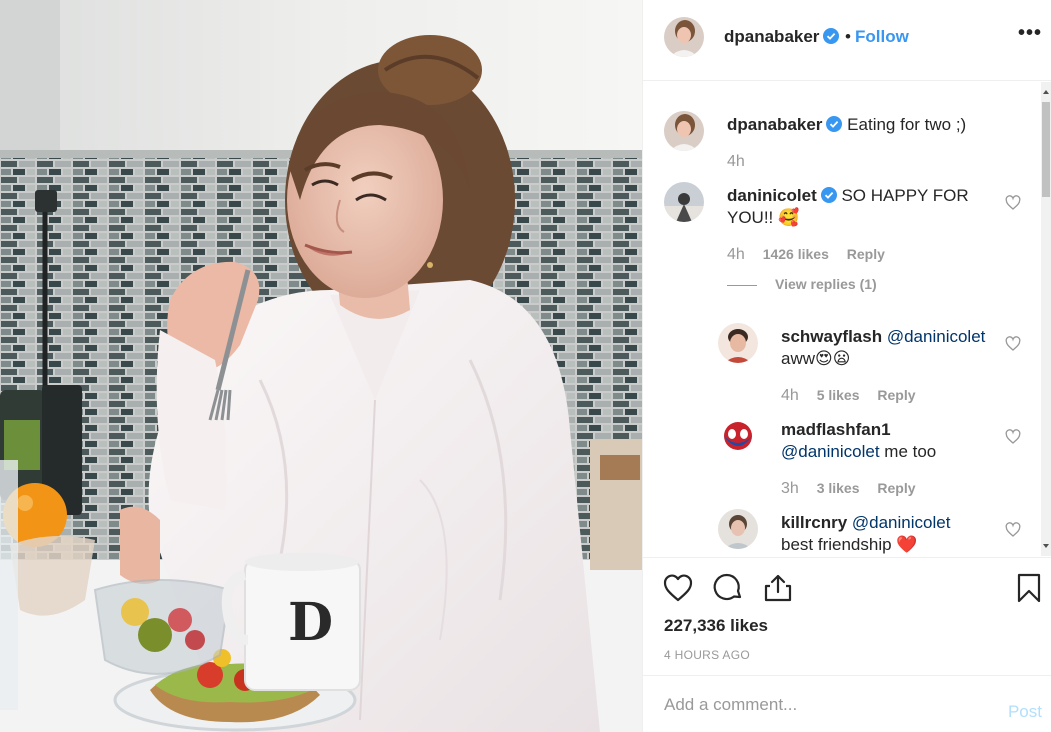 Image resolution: width=1051 pixels, height=732 pixels. Describe the element at coordinates (774, 124) in the screenshot. I see `caption-author: dpanabaker` at that location.